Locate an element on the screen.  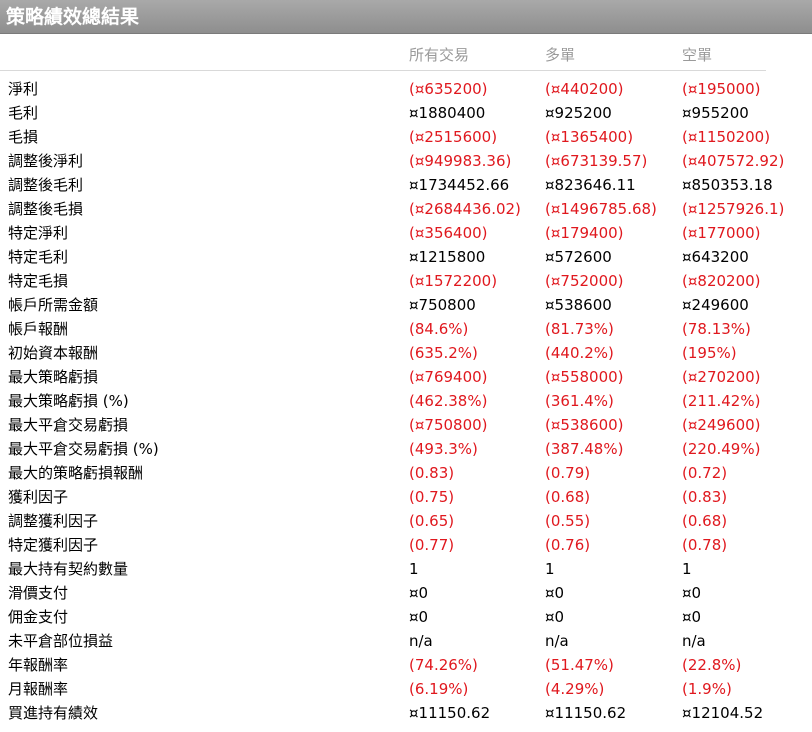
table-row: 毛損 (¤2515600) (¤1365400) (¤1150200) is located at coordinates (406, 137).